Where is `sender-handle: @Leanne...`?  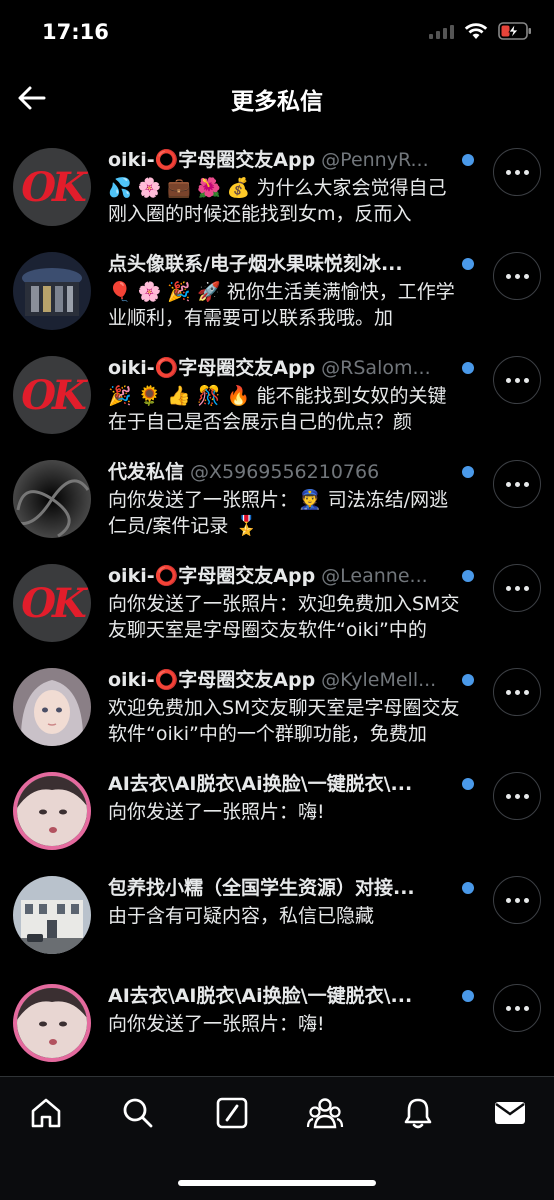 sender-handle: @Leanne... is located at coordinates (374, 576).